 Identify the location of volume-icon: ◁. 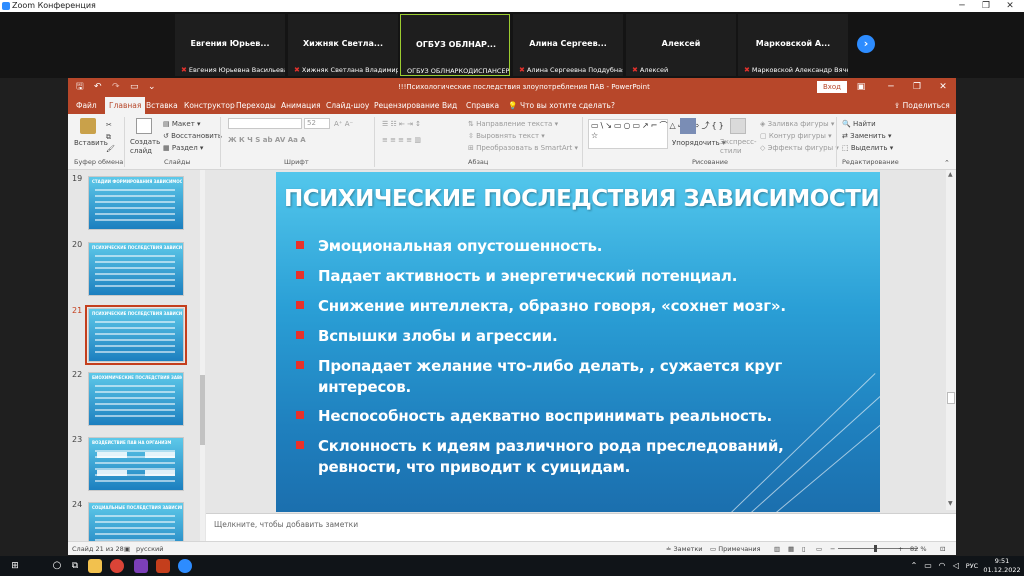
(956, 566).